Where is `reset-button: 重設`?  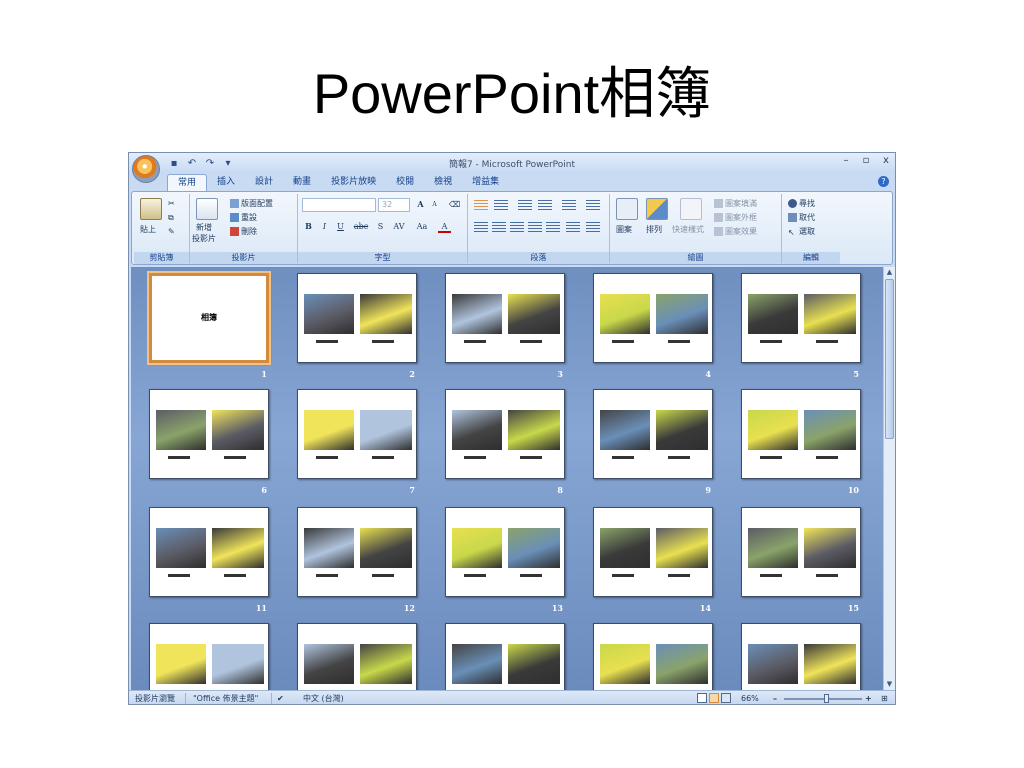 reset-button: 重設 is located at coordinates (243, 217).